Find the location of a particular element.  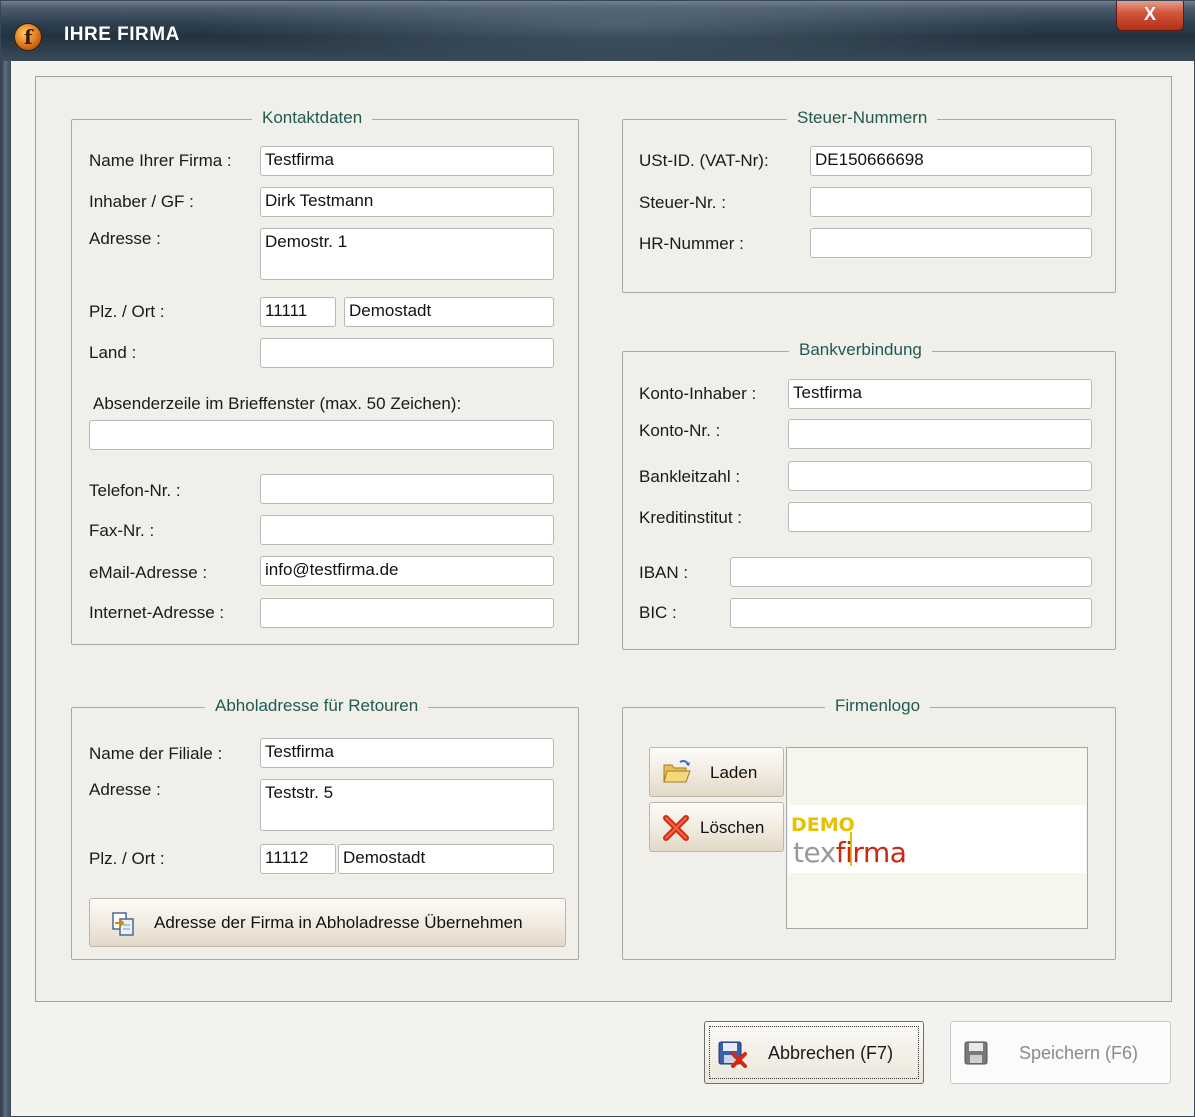

address-label: Adresse : is located at coordinates (125, 238).